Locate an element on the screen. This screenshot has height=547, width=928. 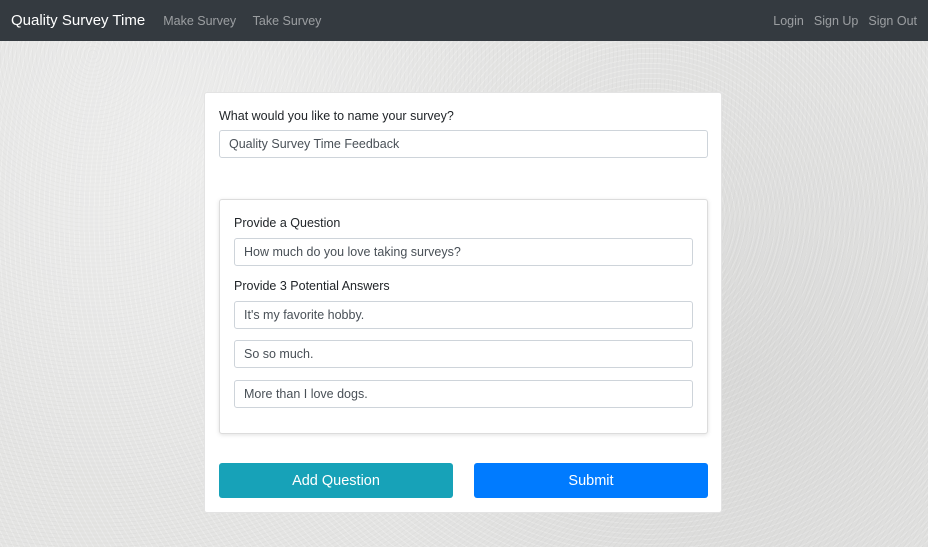
nav-sign-up: Sign Up is located at coordinates (836, 21).